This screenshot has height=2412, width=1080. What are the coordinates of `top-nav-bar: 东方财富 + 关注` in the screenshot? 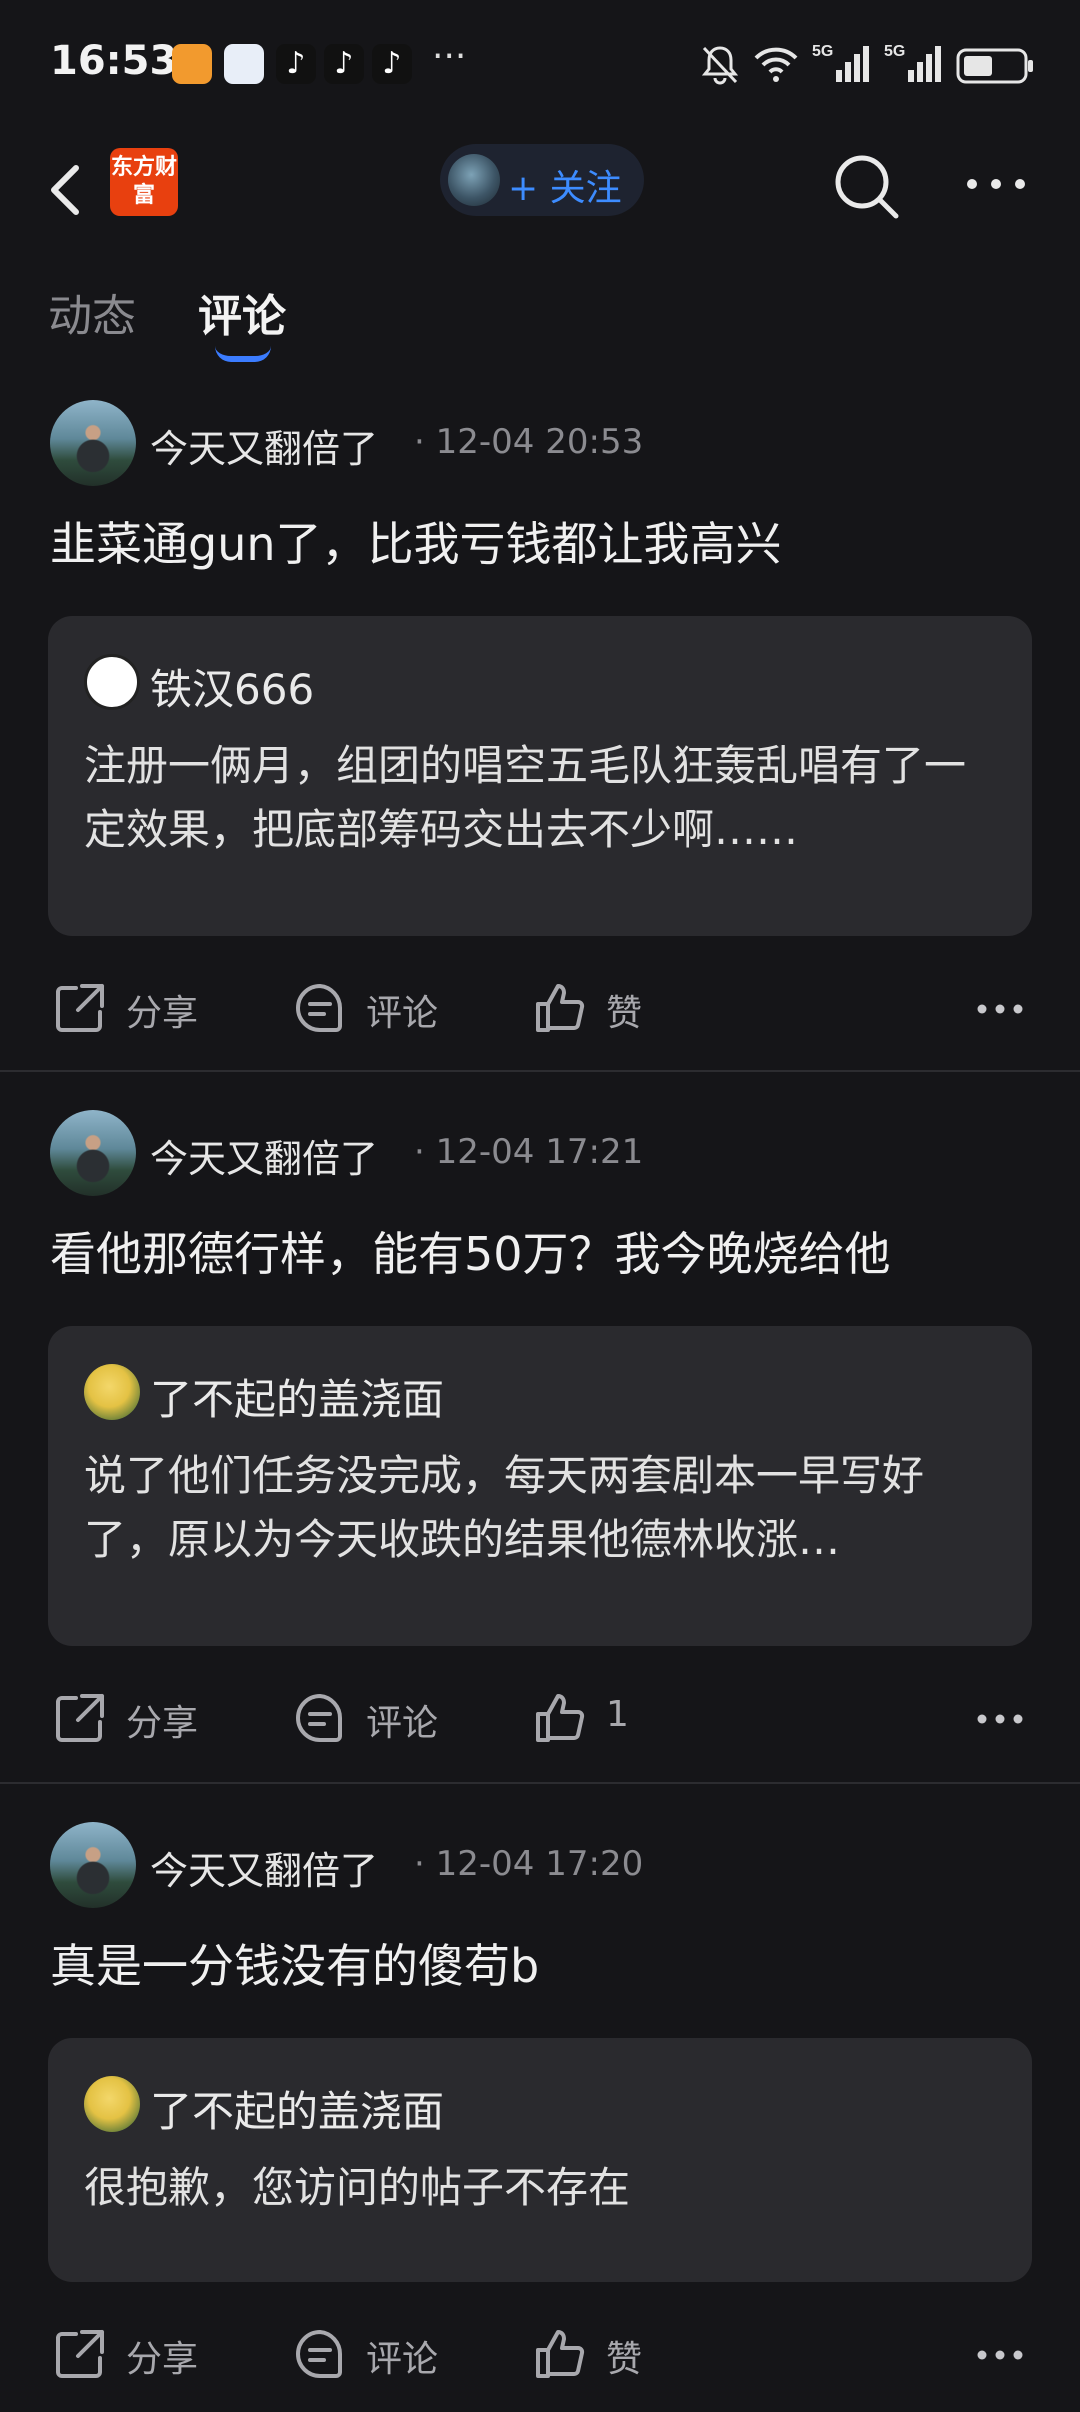 It's located at (540, 190).